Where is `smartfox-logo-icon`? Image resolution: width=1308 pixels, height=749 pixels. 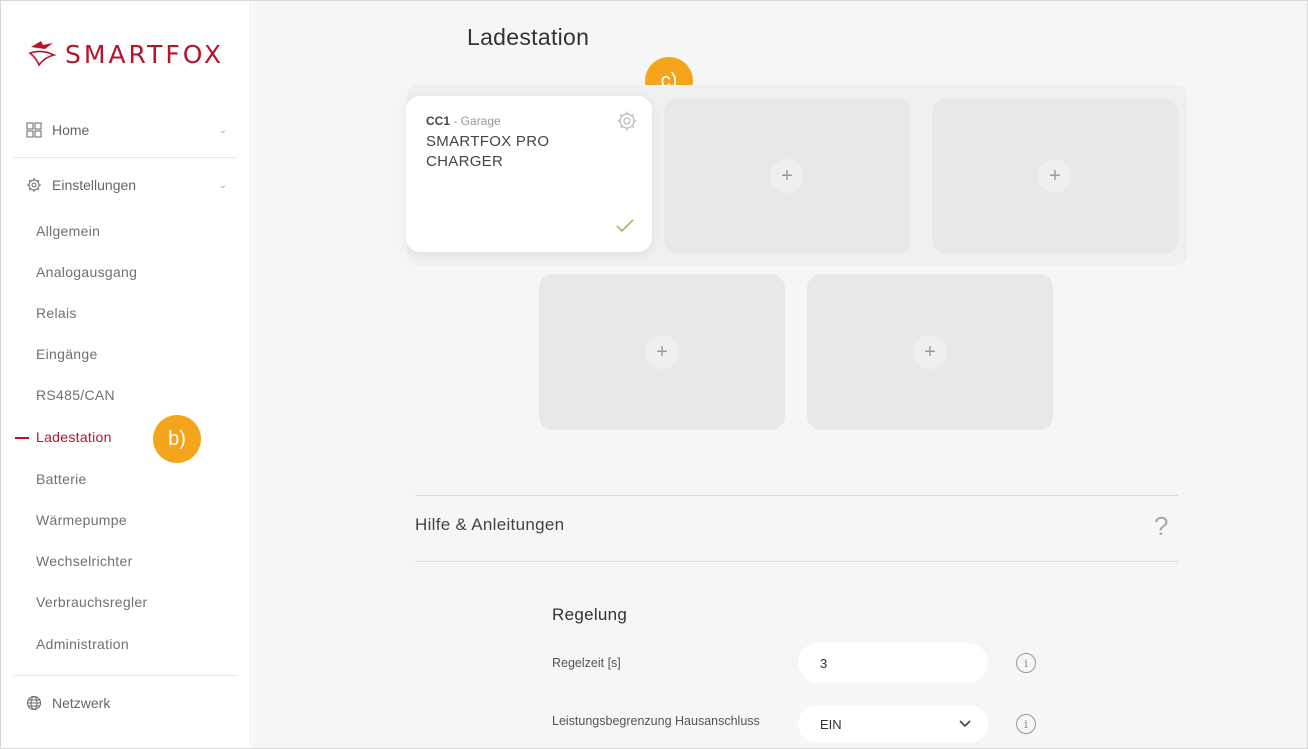
smartfox-logo-icon is located at coordinates (42, 54).